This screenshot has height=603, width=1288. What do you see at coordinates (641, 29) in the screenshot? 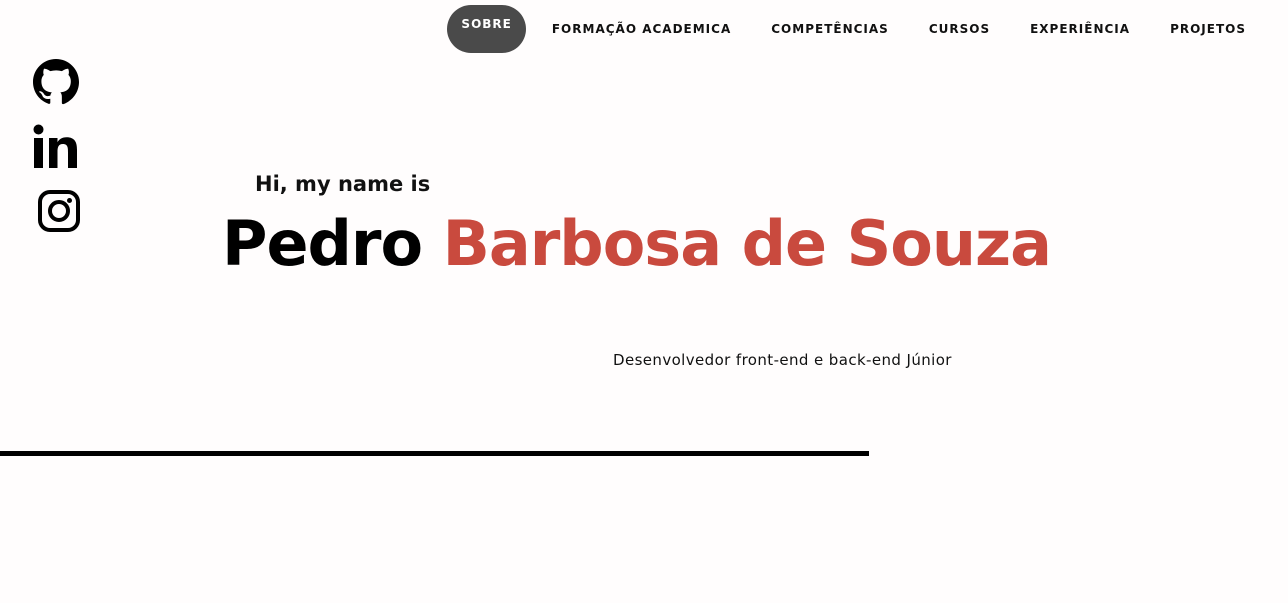
I see `nav-item-formacao-academica: FORMAÇÃO ACADEMICA` at bounding box center [641, 29].